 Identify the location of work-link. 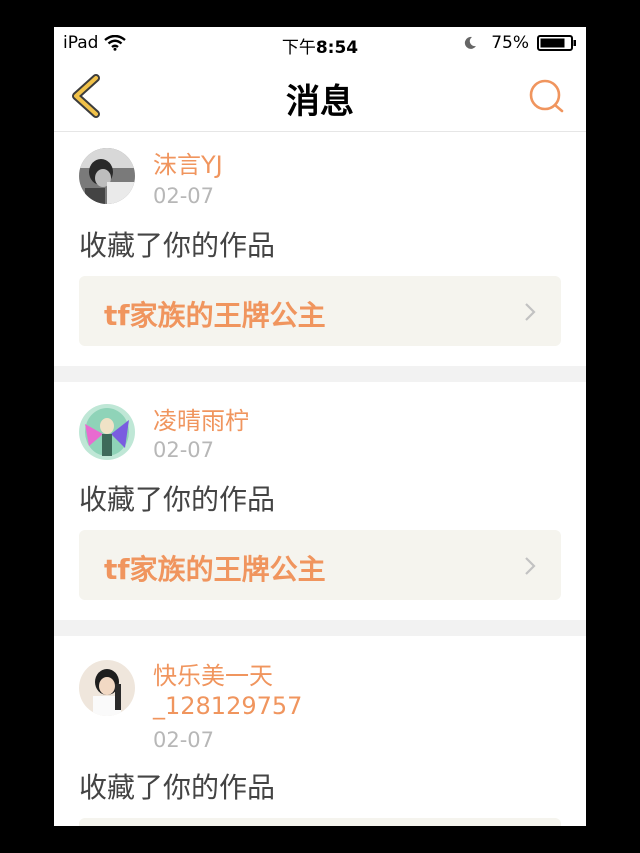
(320, 822).